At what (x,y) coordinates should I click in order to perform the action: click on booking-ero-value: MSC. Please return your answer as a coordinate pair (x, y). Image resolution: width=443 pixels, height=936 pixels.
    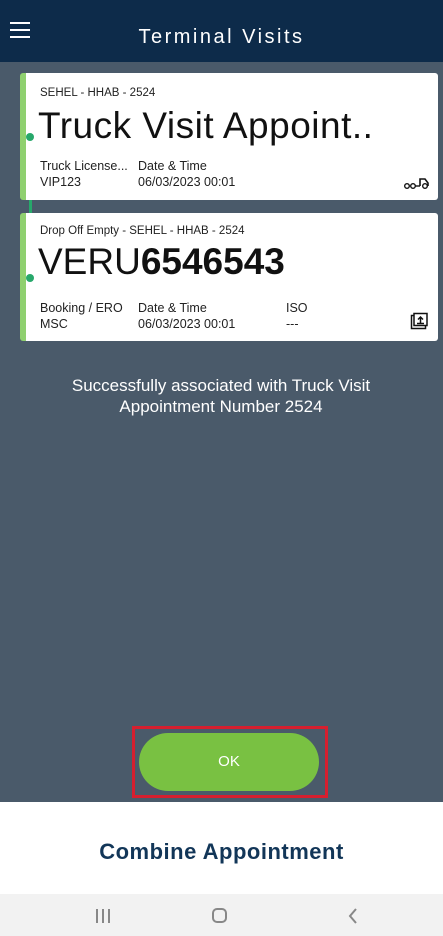
    Looking at the image, I should click on (54, 324).